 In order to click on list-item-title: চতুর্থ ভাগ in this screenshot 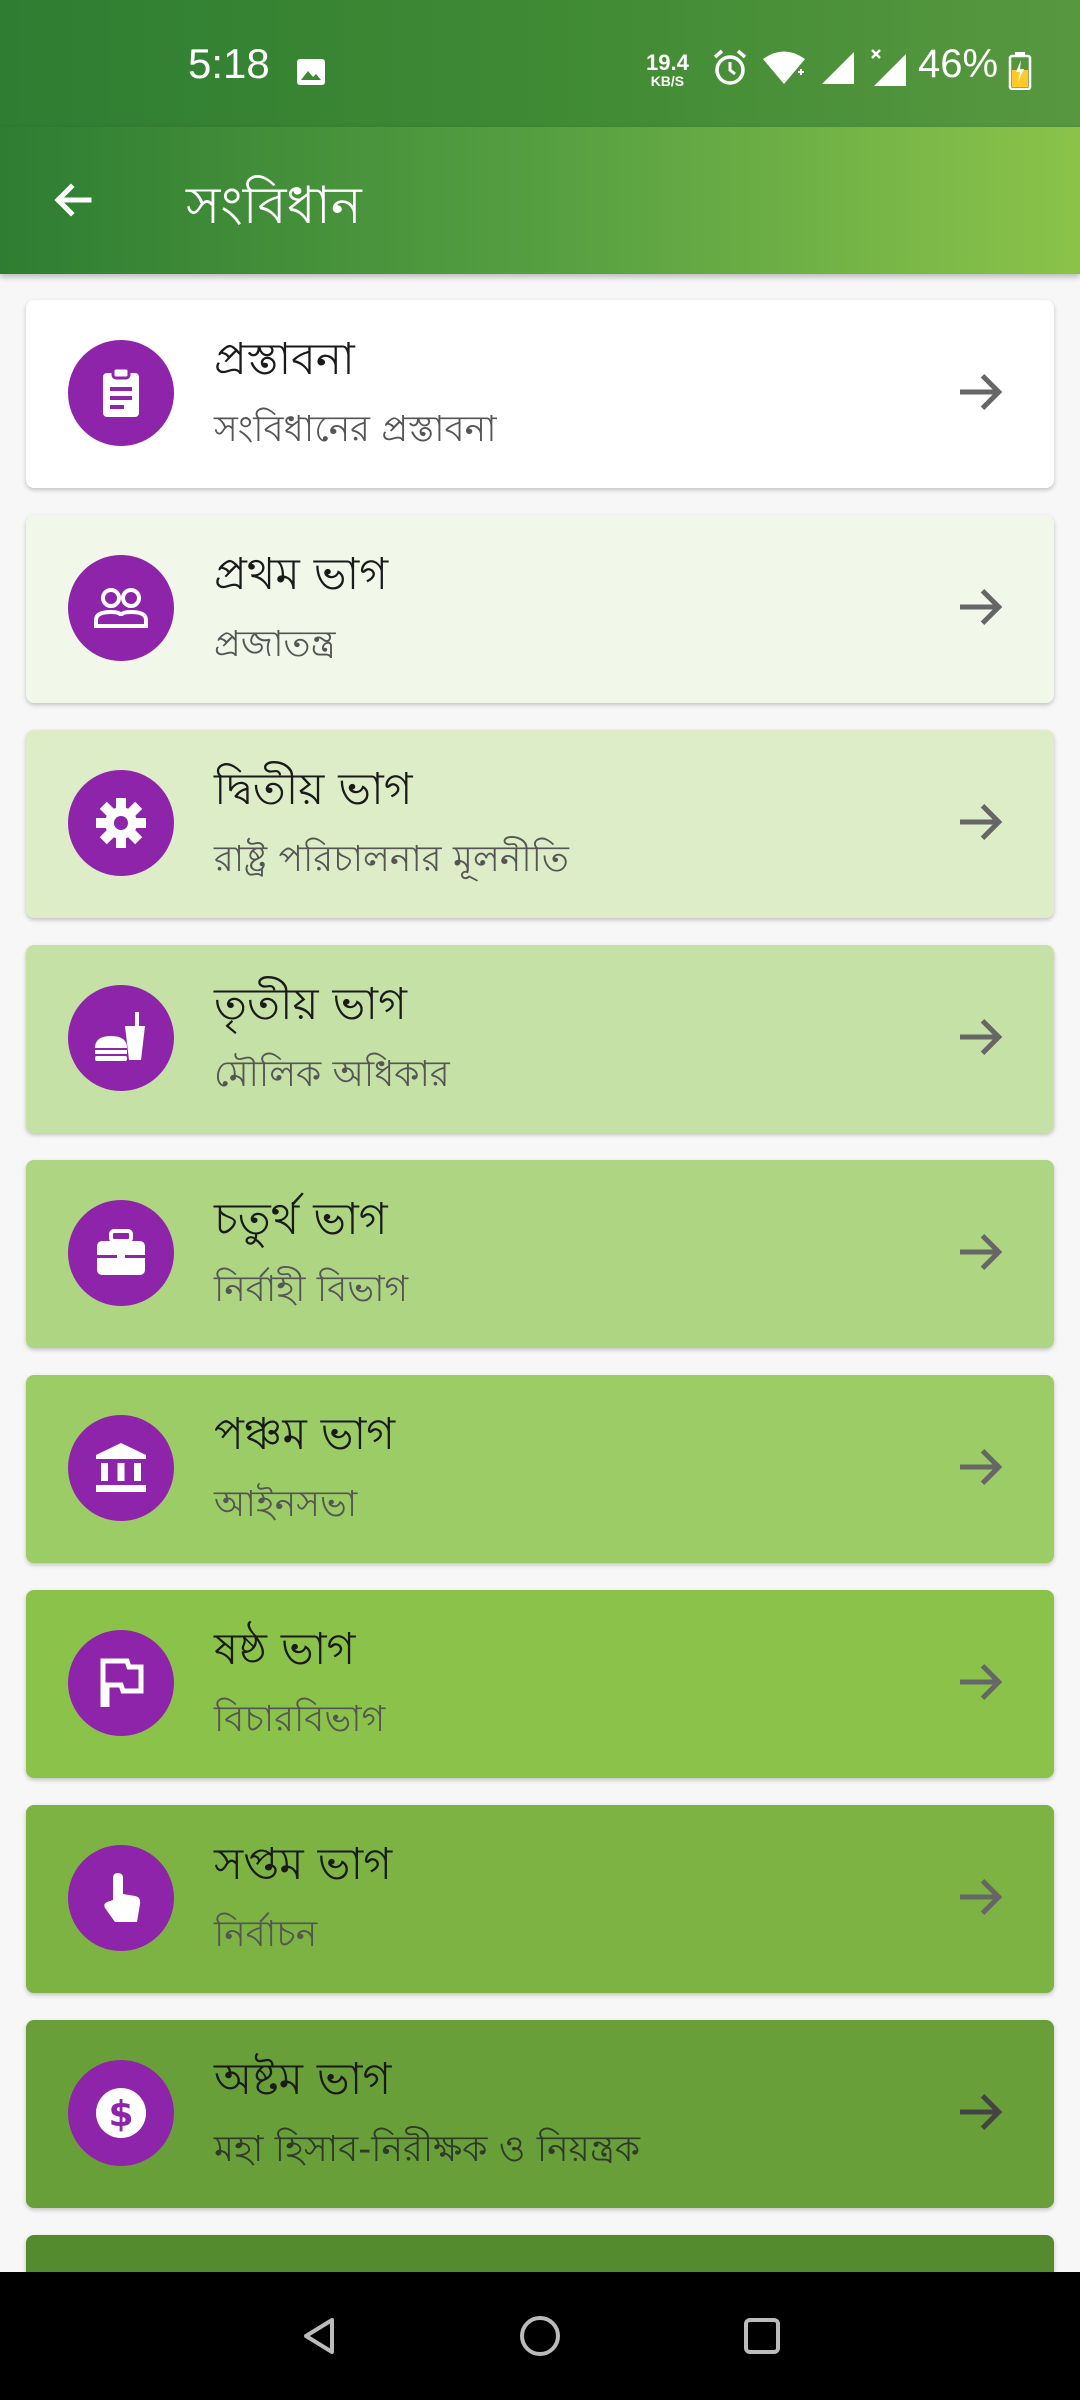, I will do `click(301, 1219)`.